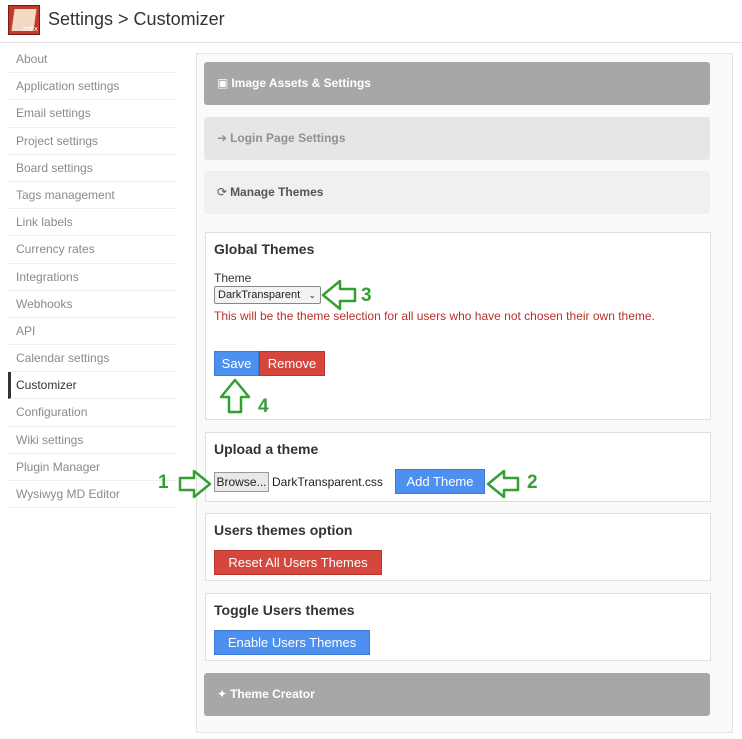  What do you see at coordinates (92, 114) in the screenshot?
I see `sidebar-item-email-settings: Email settings` at bounding box center [92, 114].